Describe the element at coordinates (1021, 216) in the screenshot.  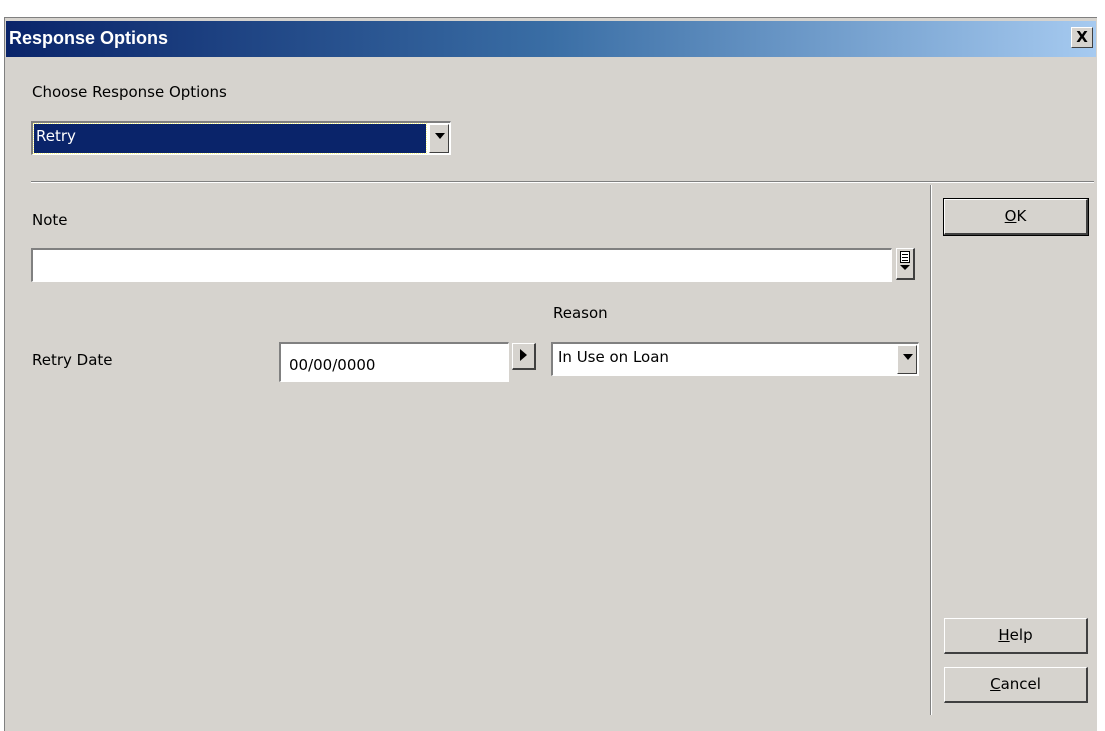
I see `ok-label: K` at that location.